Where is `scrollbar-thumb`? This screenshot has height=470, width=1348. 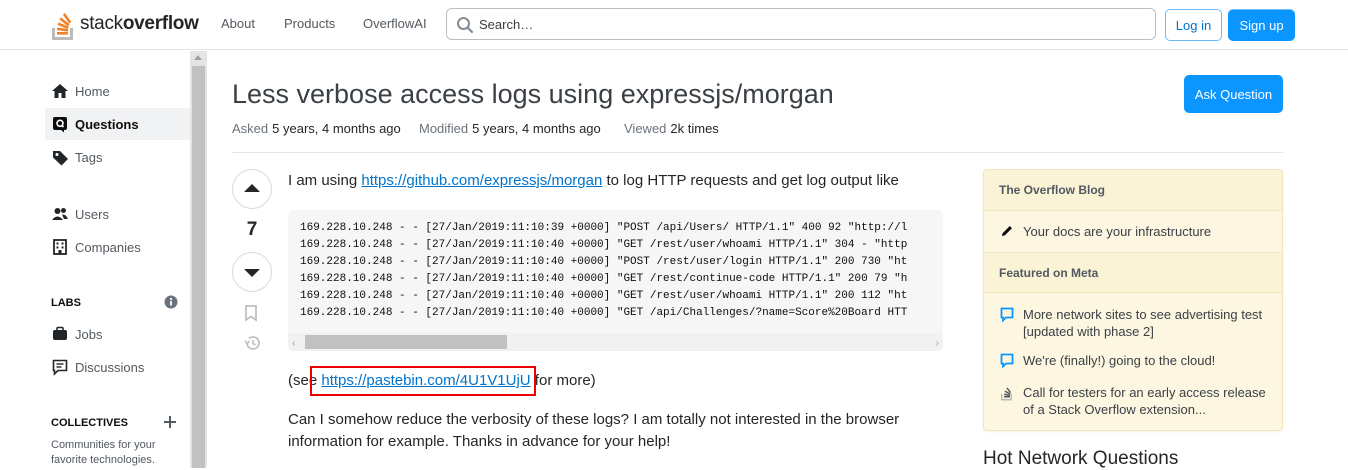
scrollbar-thumb is located at coordinates (198, 267).